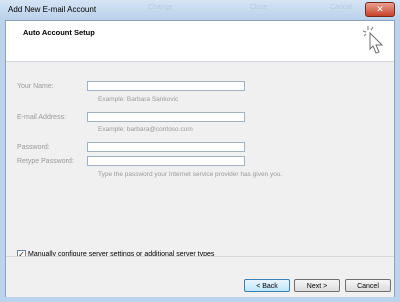 The width and height of the screenshot is (400, 302). Describe the element at coordinates (166, 117) in the screenshot. I see `email-field` at that location.